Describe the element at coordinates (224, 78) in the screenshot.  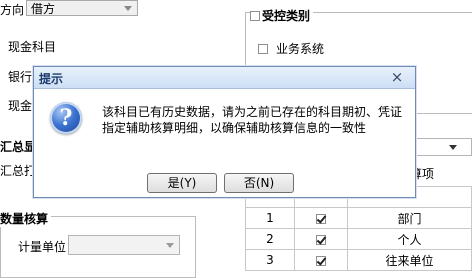
I see `dialog-titlebar: 提示 ×` at that location.